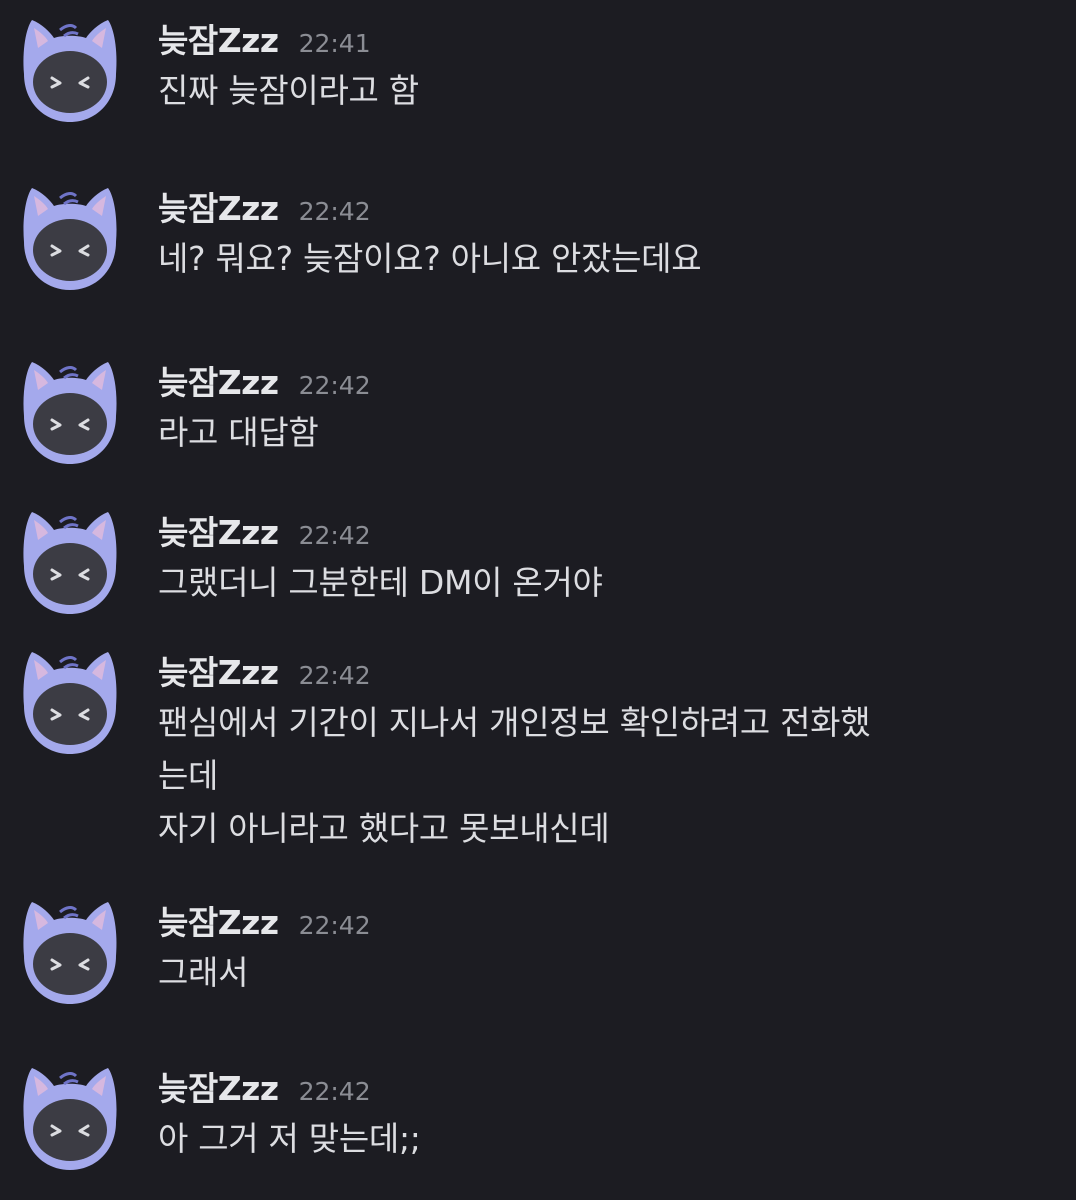 This screenshot has width=1076, height=1200. Describe the element at coordinates (289, 1138) in the screenshot. I see `message-text: 아 그거 저 맞는데;;` at that location.